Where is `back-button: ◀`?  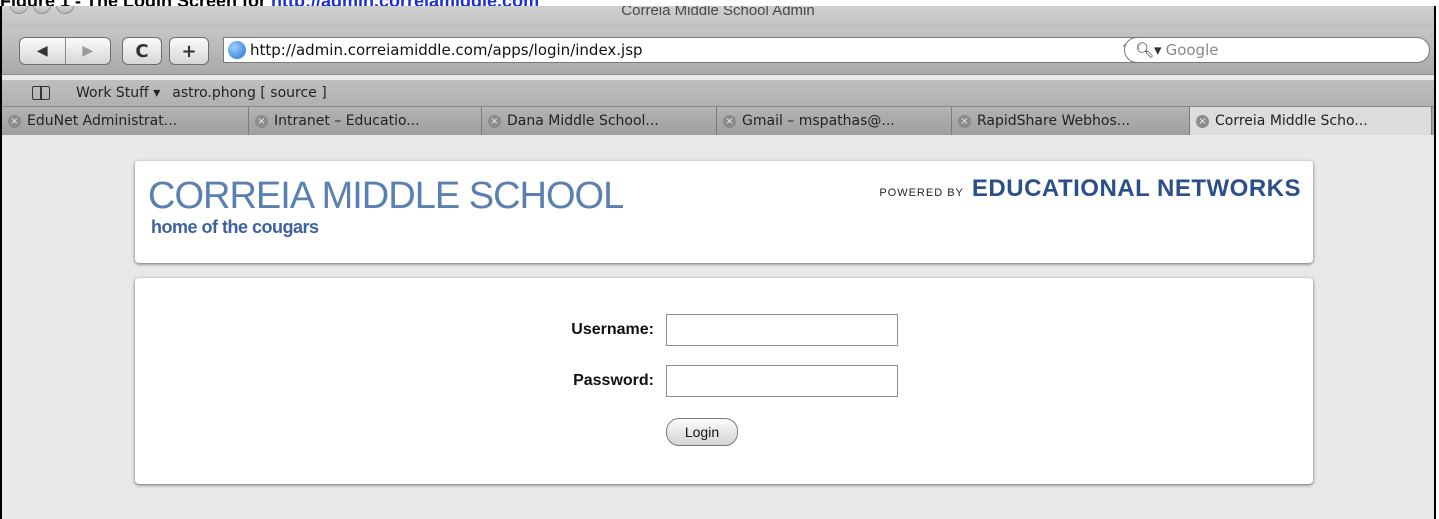 back-button: ◀ is located at coordinates (42, 51).